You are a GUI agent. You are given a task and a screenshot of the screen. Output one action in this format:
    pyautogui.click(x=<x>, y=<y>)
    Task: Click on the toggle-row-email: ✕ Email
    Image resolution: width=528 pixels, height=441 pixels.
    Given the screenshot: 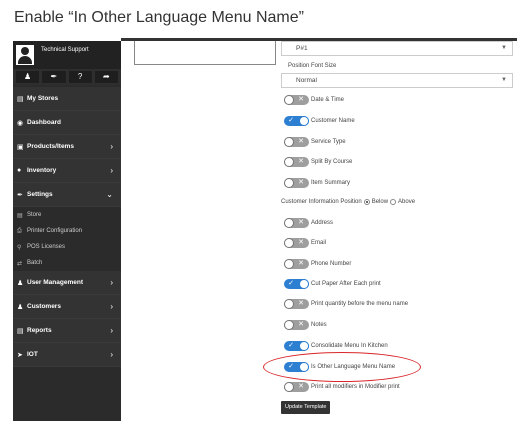 What is the action you would take?
    pyautogui.click(x=303, y=243)
    